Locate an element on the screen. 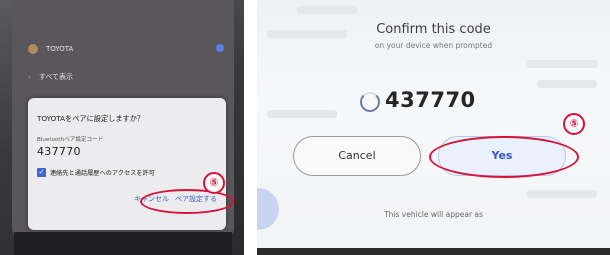  confirm-code: 437770 is located at coordinates (430, 100).